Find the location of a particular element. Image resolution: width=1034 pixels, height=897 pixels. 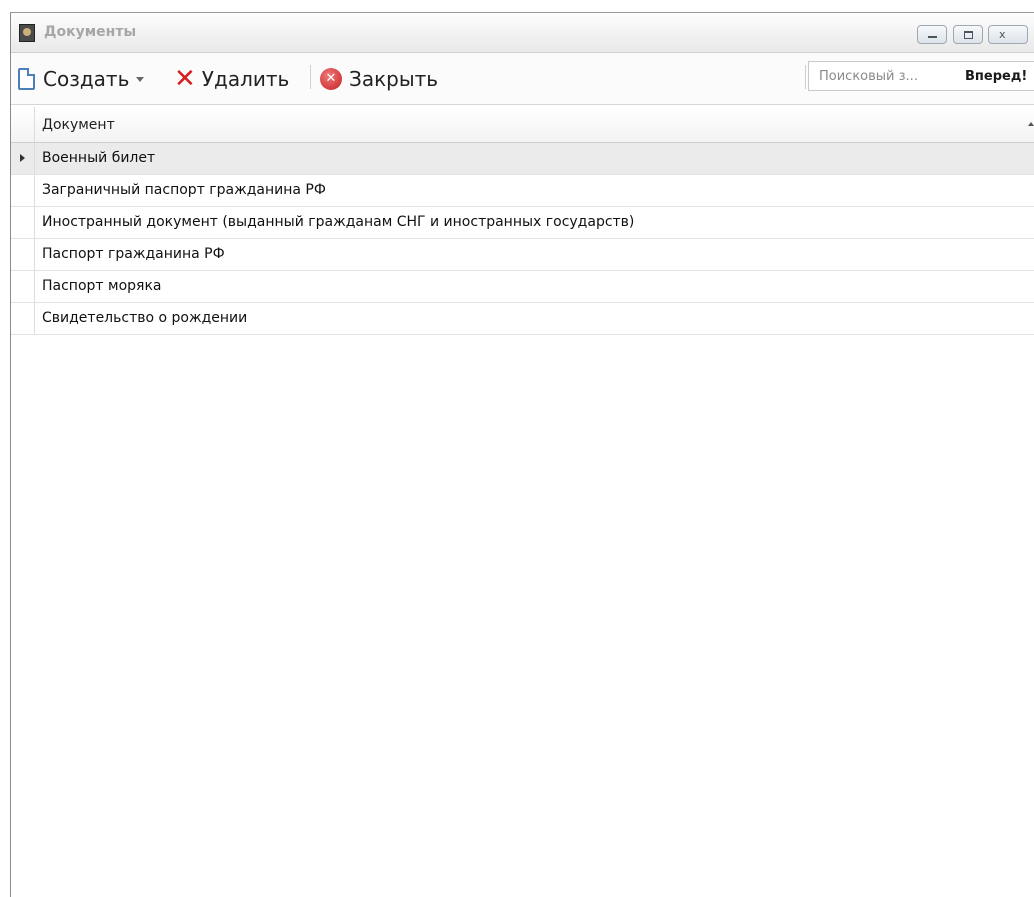

table-row: Свидетельство о рождении is located at coordinates (522, 319).